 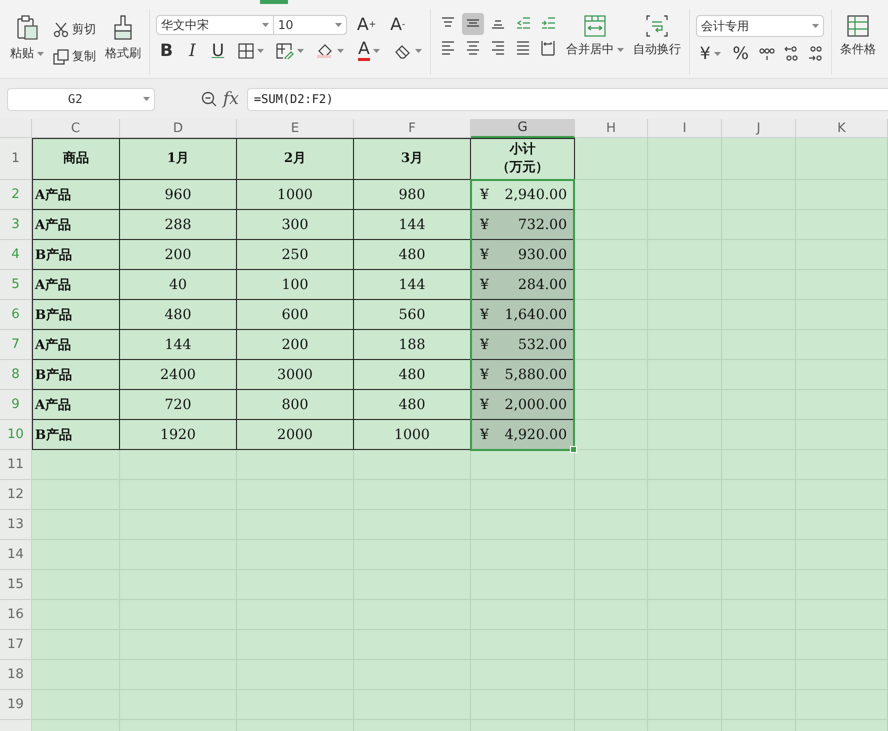 What do you see at coordinates (295, 435) in the screenshot?
I see `table-cell: 2000` at bounding box center [295, 435].